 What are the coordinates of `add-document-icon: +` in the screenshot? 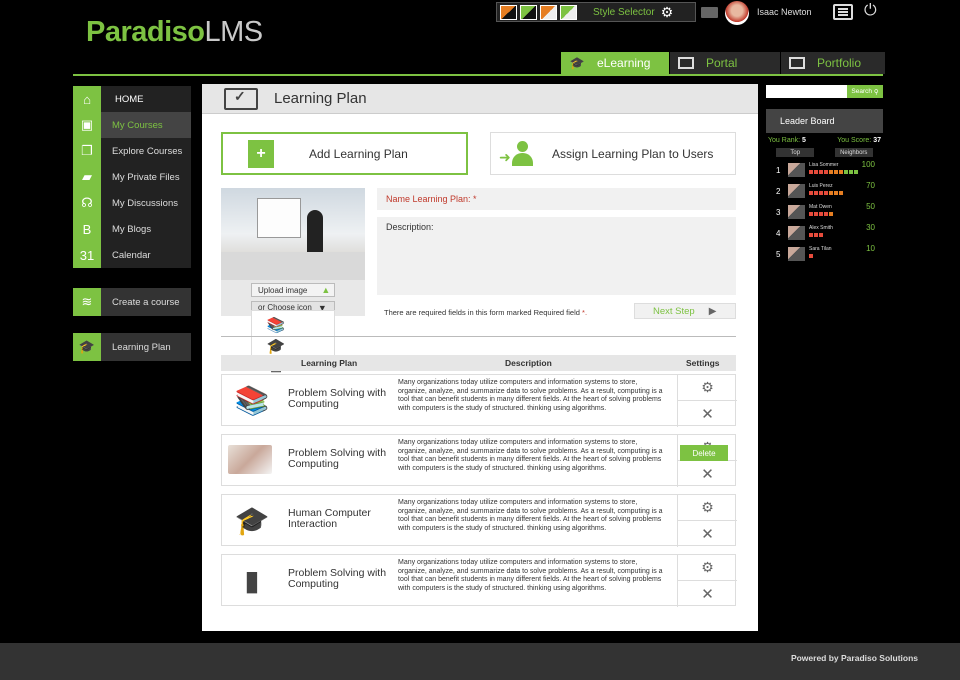 It's located at (261, 153).